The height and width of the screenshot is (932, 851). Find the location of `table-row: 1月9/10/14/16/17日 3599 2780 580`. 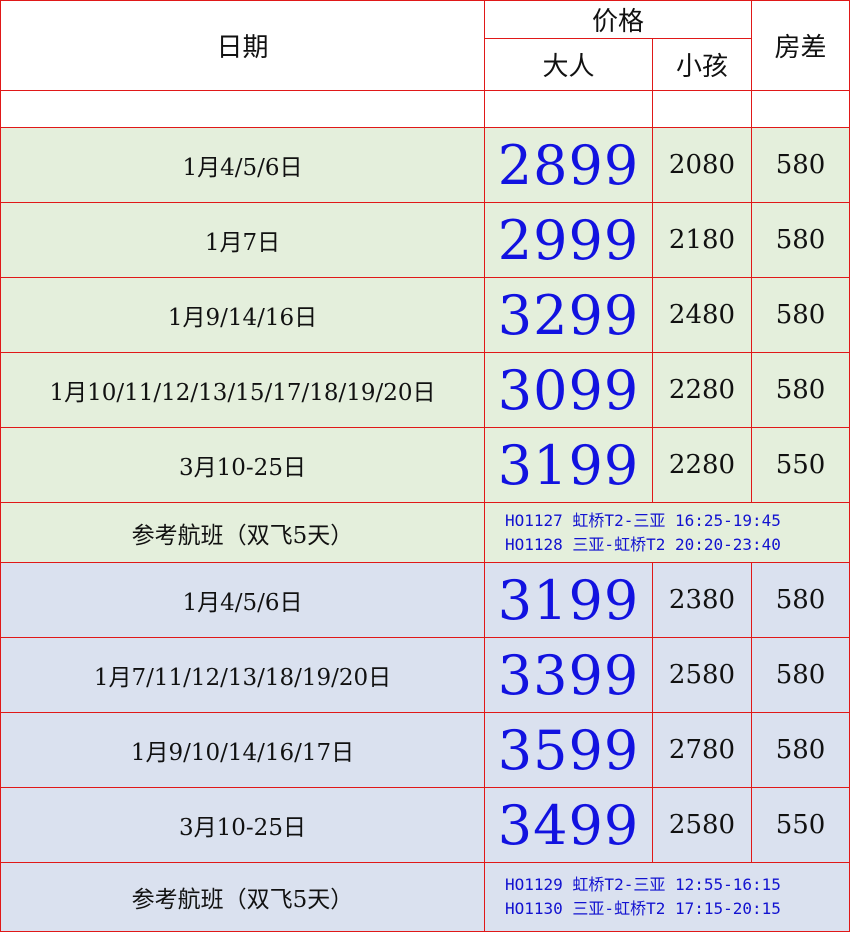

table-row: 1月9/10/14/16/17日 3599 2780 580 is located at coordinates (425, 750).